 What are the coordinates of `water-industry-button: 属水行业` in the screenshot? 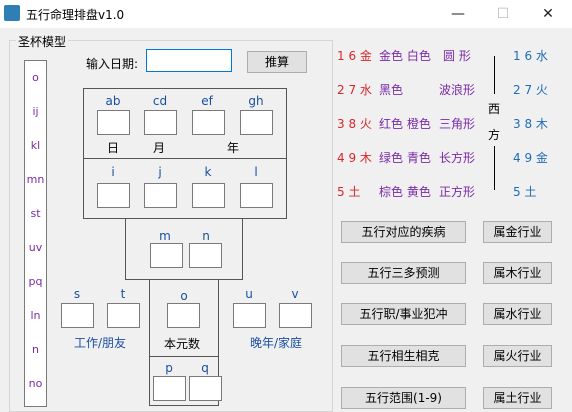 It's located at (517, 314).